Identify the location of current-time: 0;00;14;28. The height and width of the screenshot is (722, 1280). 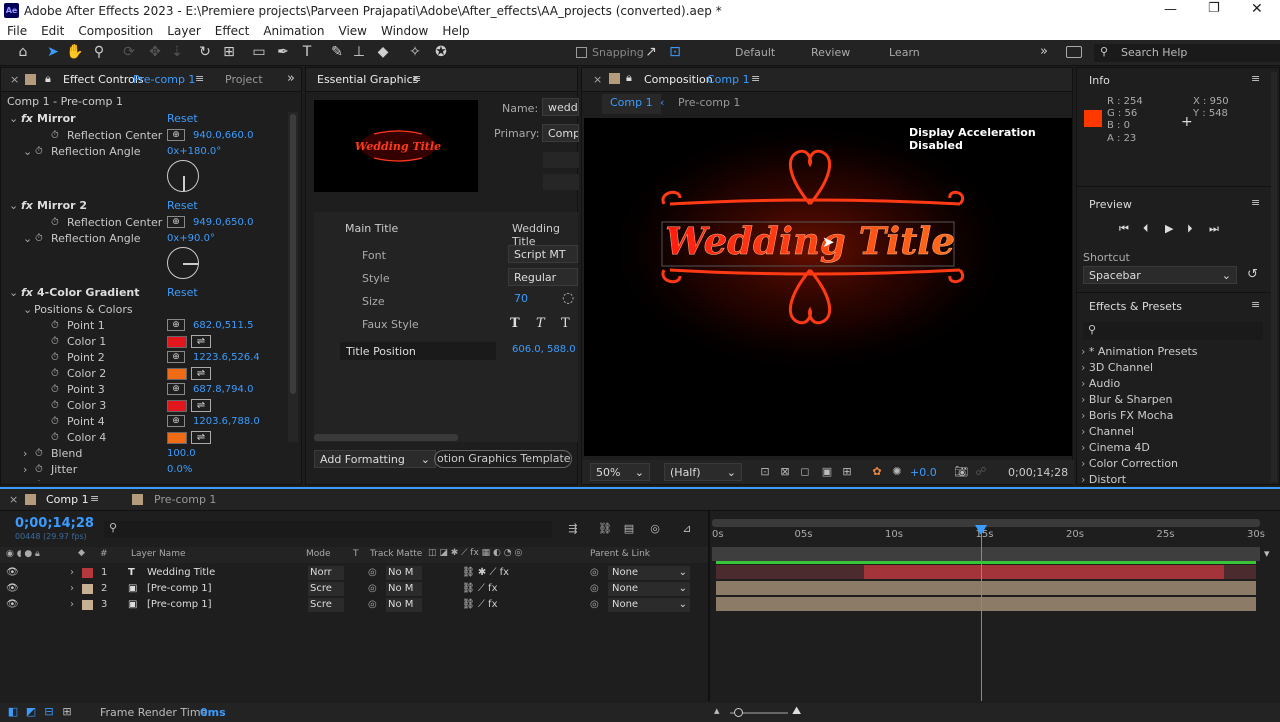
(1038, 472).